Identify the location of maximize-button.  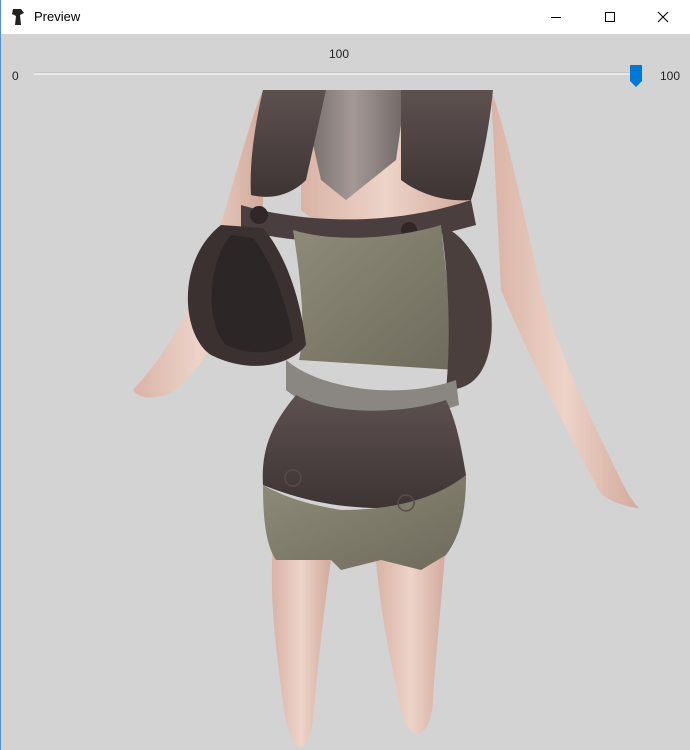
(610, 17).